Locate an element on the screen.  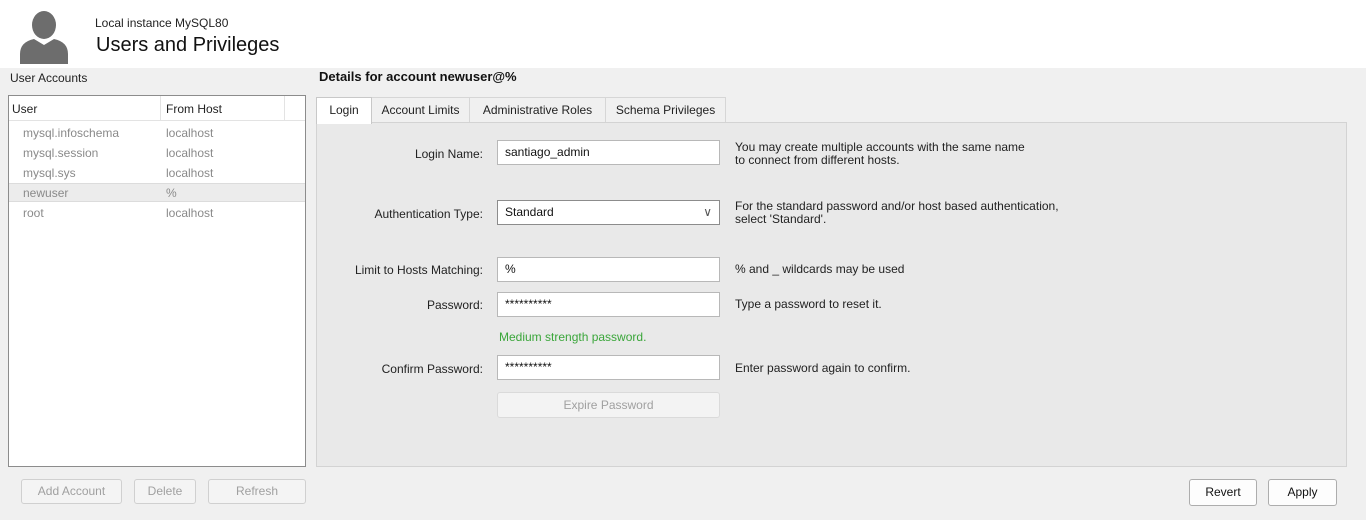
login-name-label: Login Name: is located at coordinates (448, 154).